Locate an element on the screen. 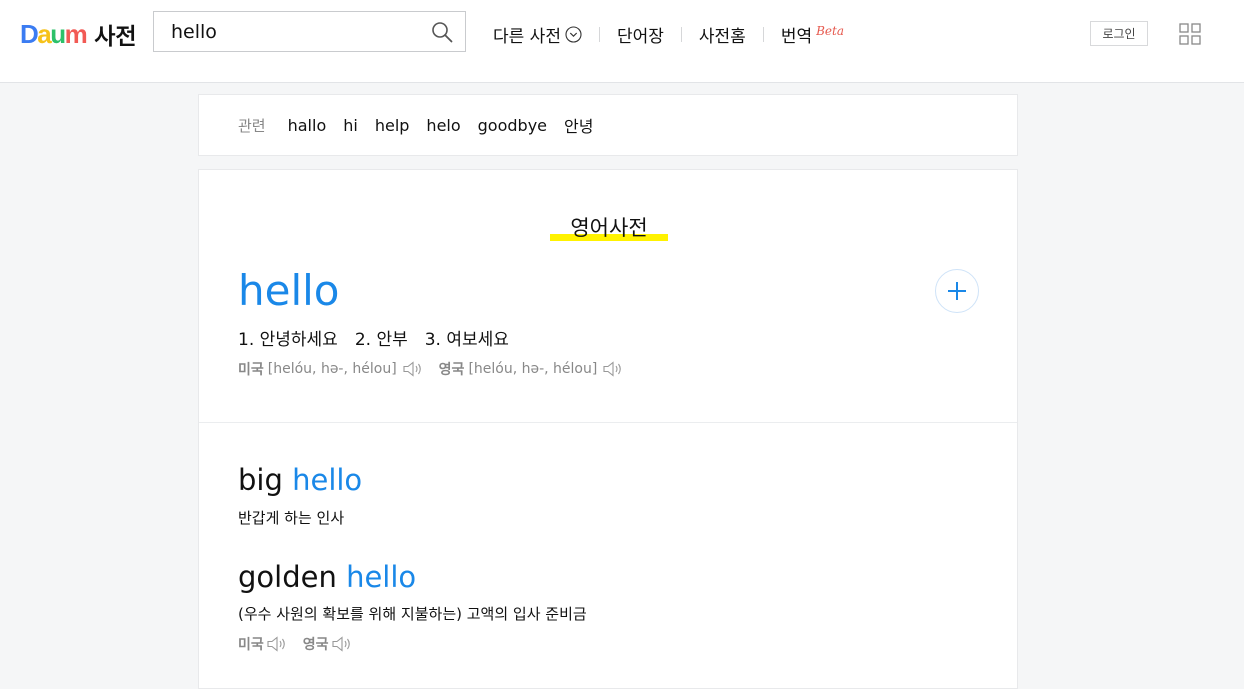 This screenshot has height=689, width=1244. nav-translate: 번역 Beta is located at coordinates (812, 34).